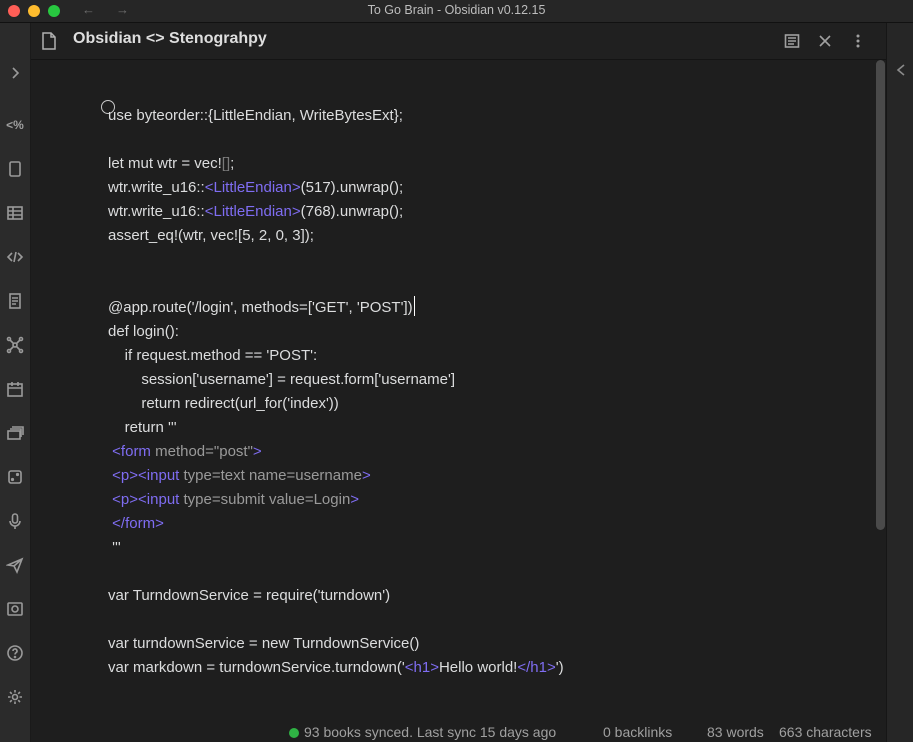 This screenshot has width=913, height=742. Describe the element at coordinates (880, 295) in the screenshot. I see `scrollbar-thumb` at that location.